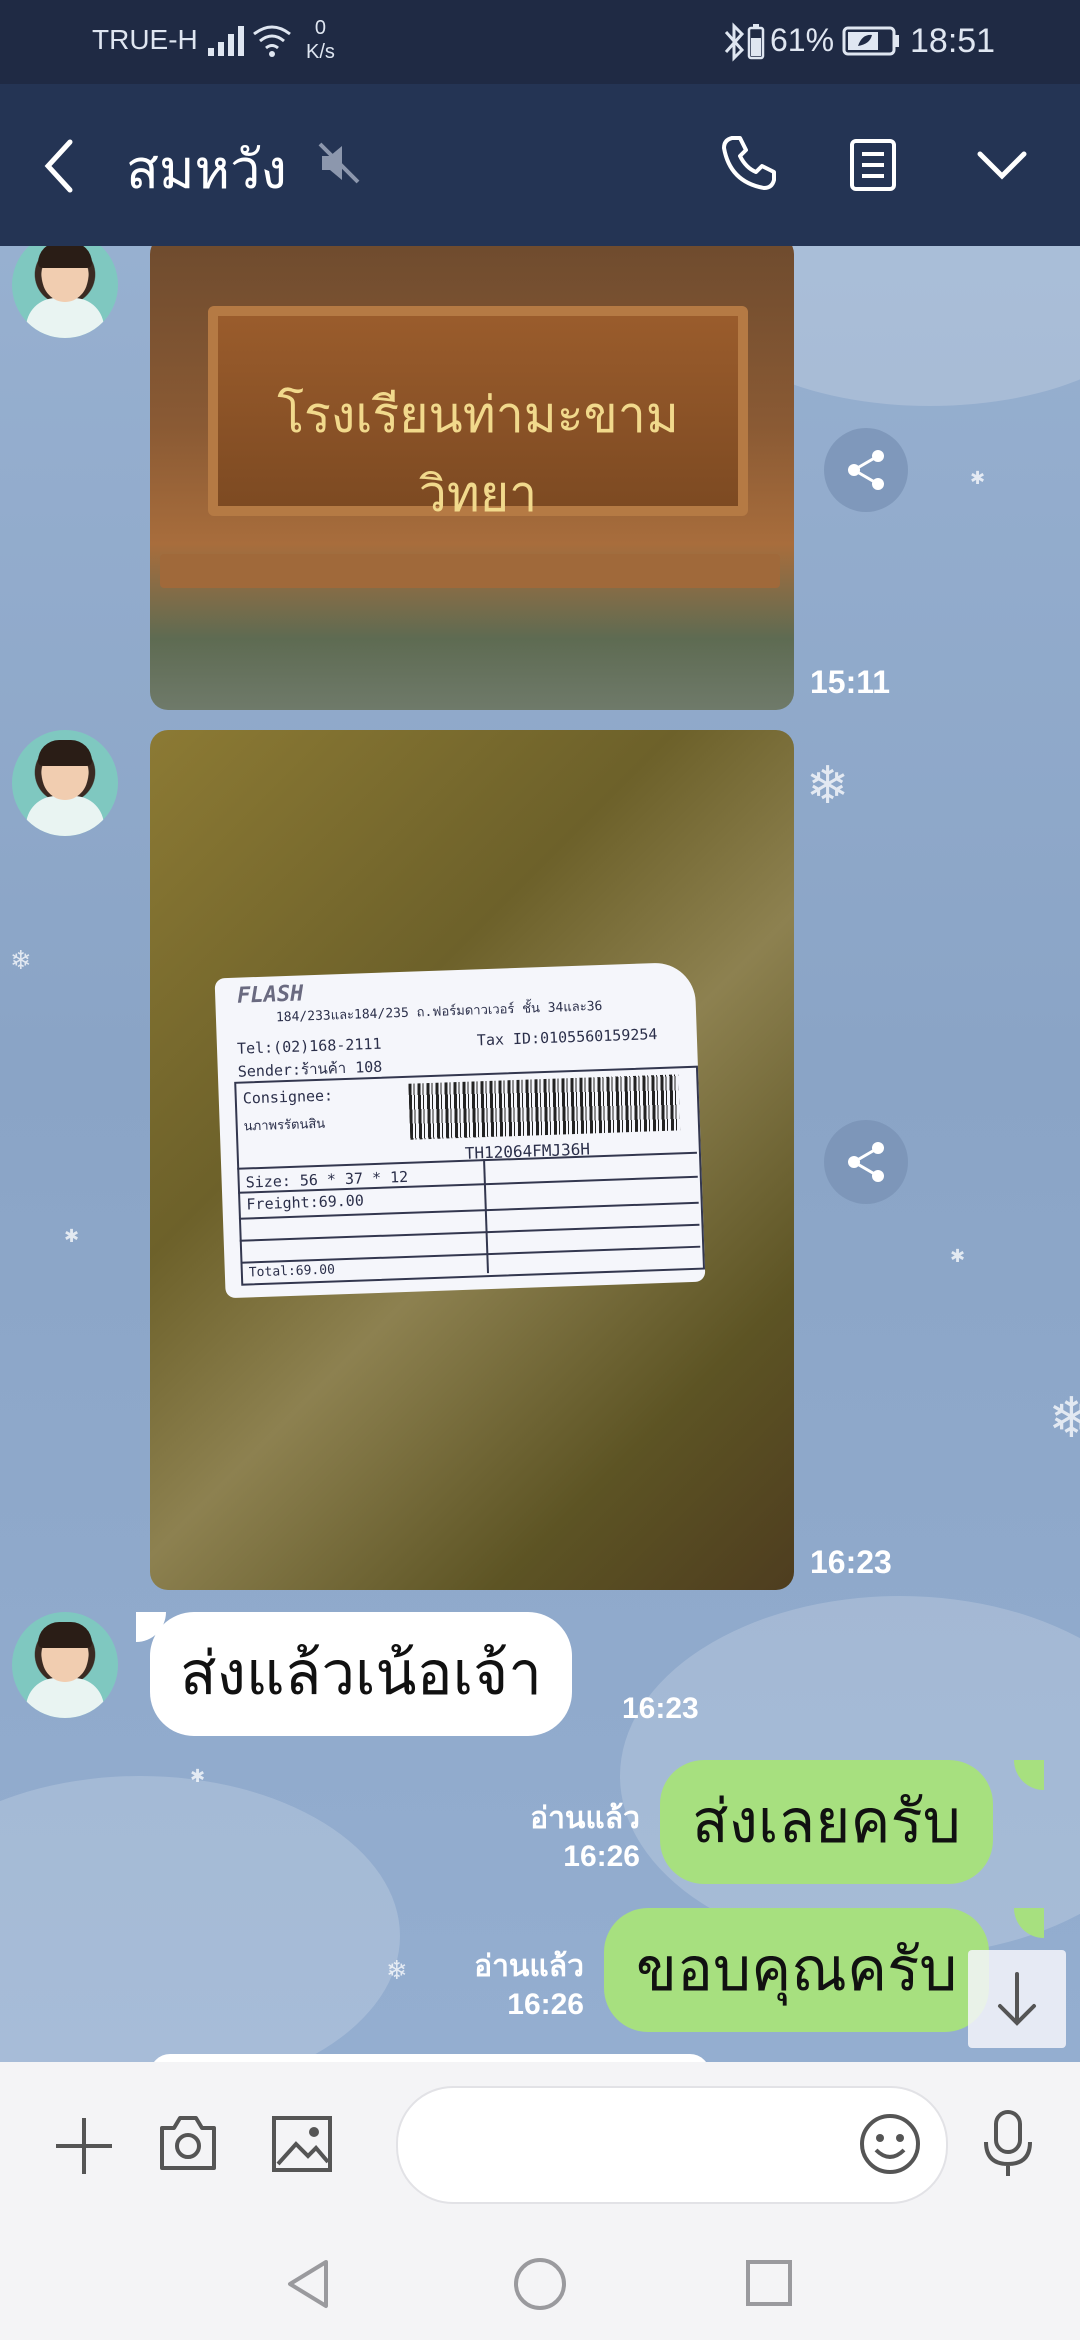 Image resolution: width=1080 pixels, height=2340 pixels. Describe the element at coordinates (84, 2146) in the screenshot. I see `plus-icon` at that location.